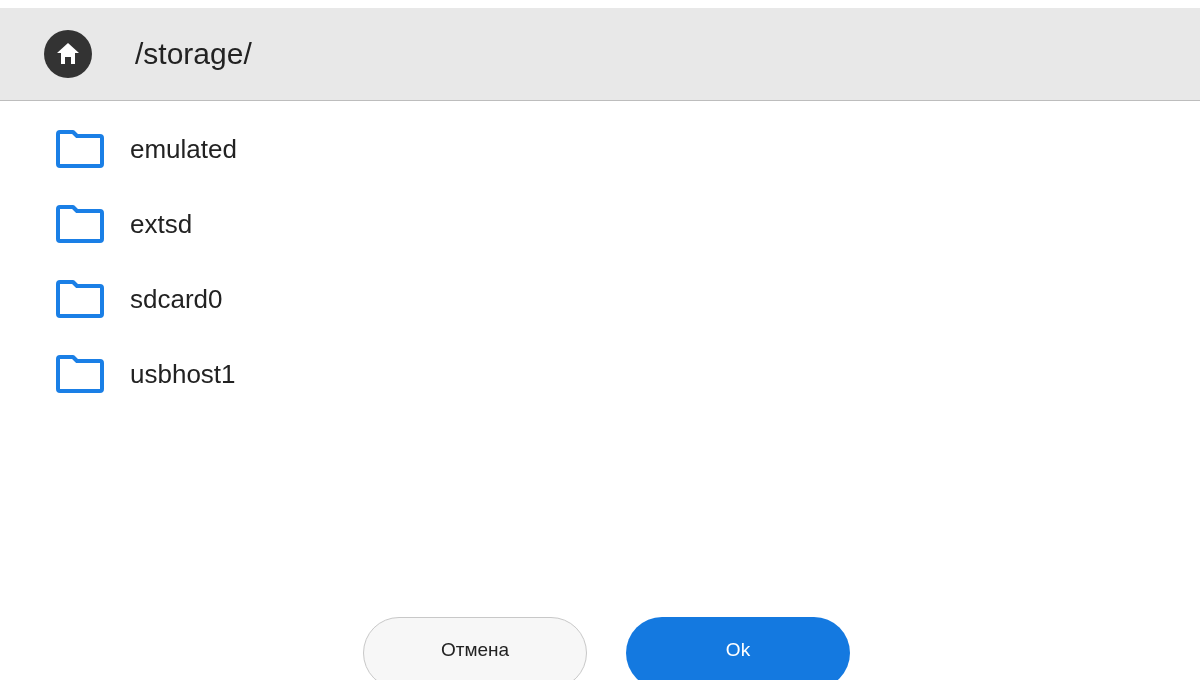  I want to click on folder-name: sdcard0, so click(176, 299).